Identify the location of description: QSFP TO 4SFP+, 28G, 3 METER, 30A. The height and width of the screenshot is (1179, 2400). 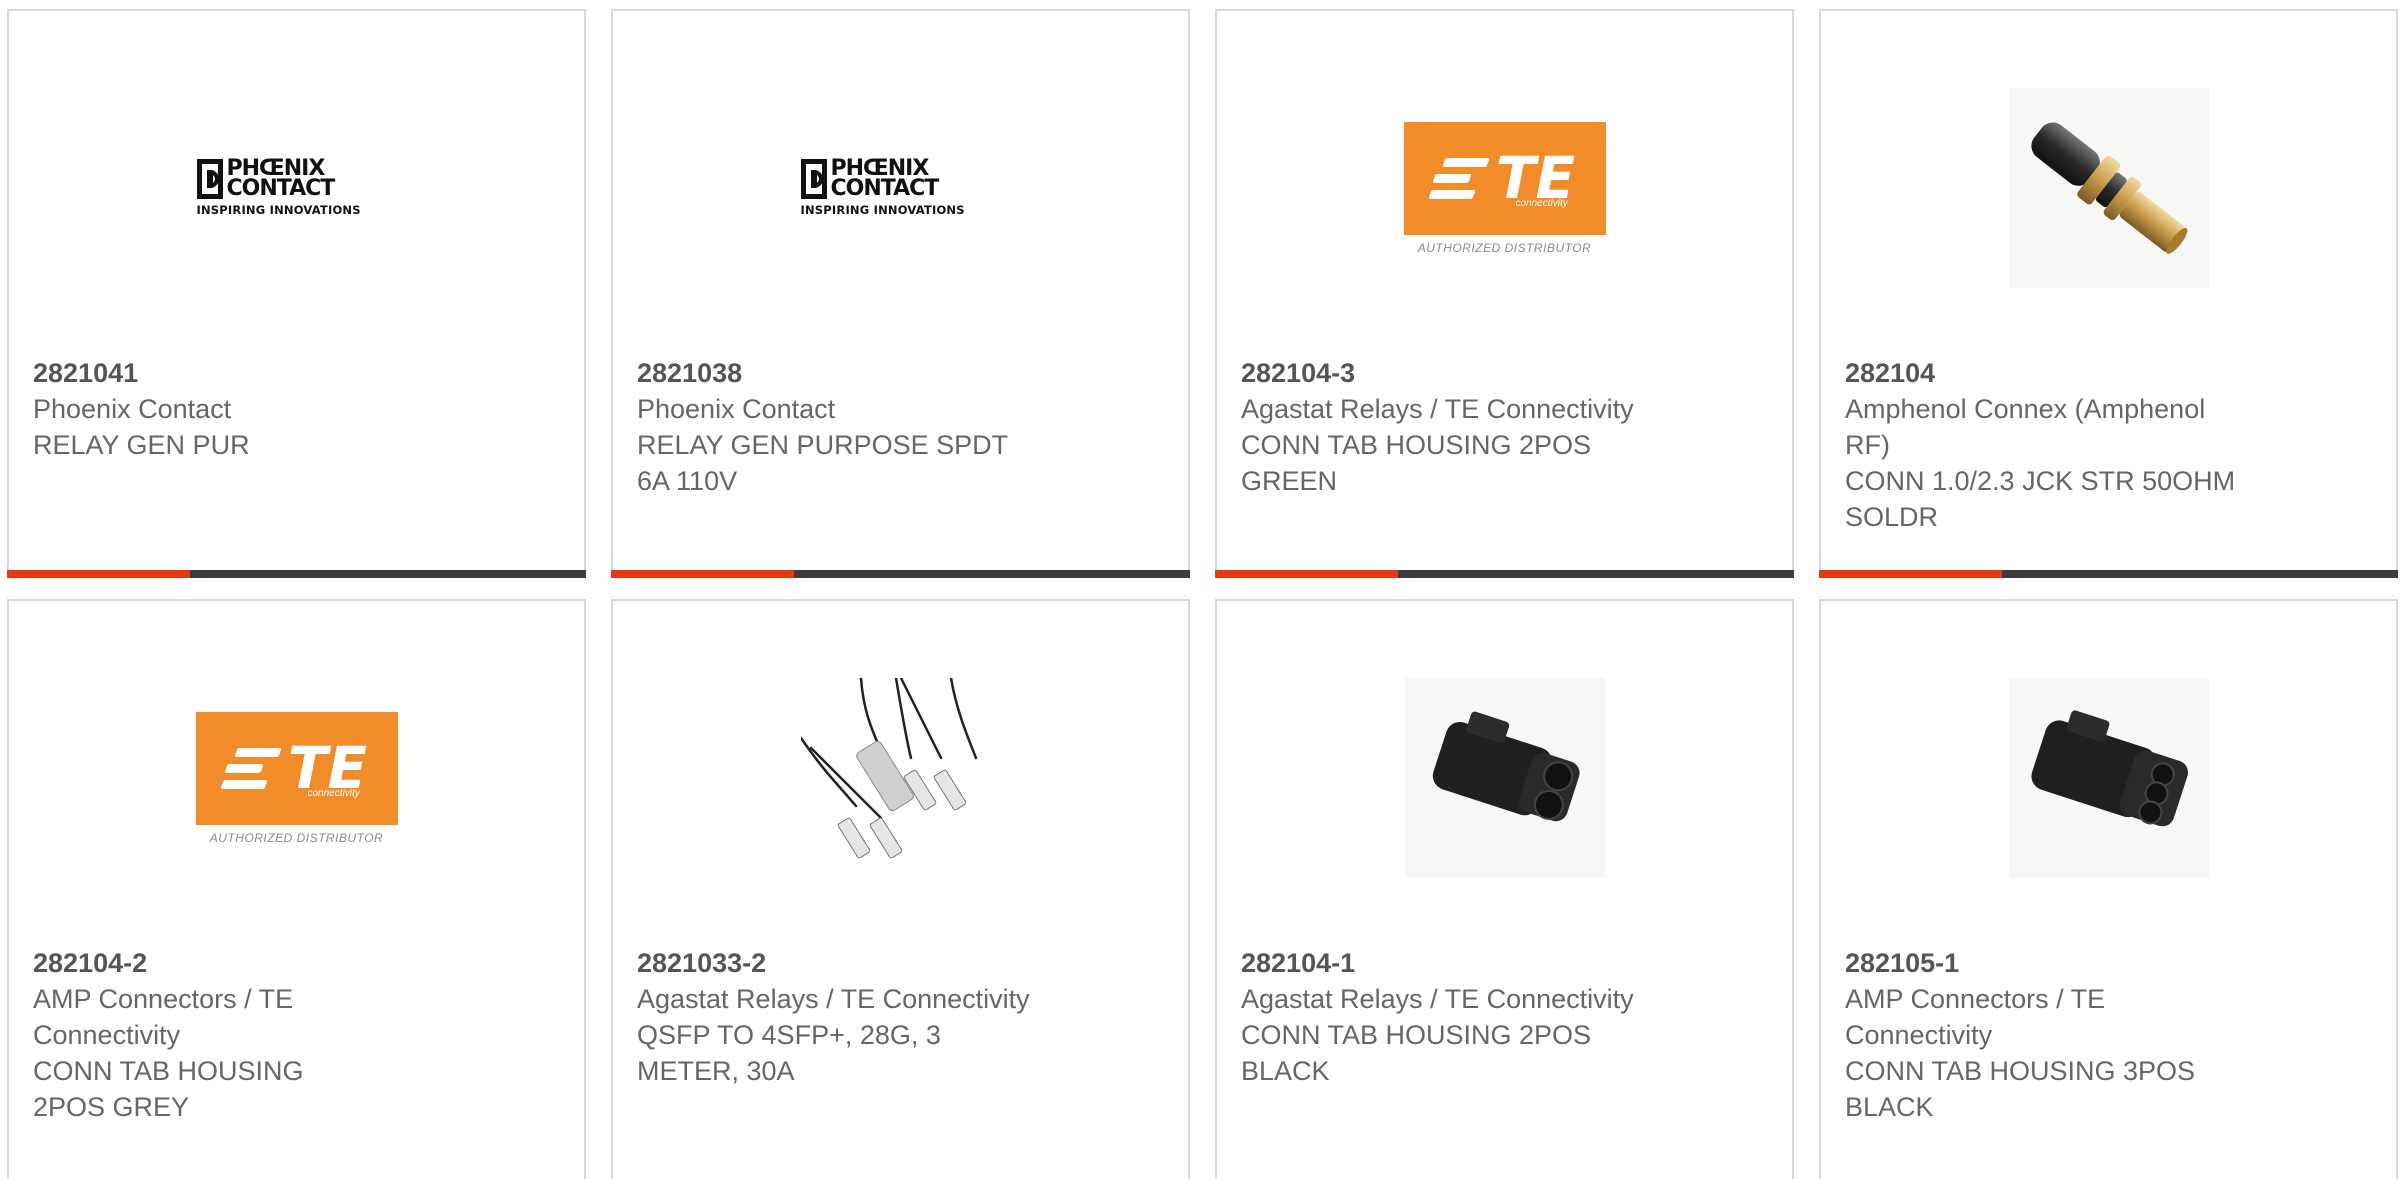
(789, 1053).